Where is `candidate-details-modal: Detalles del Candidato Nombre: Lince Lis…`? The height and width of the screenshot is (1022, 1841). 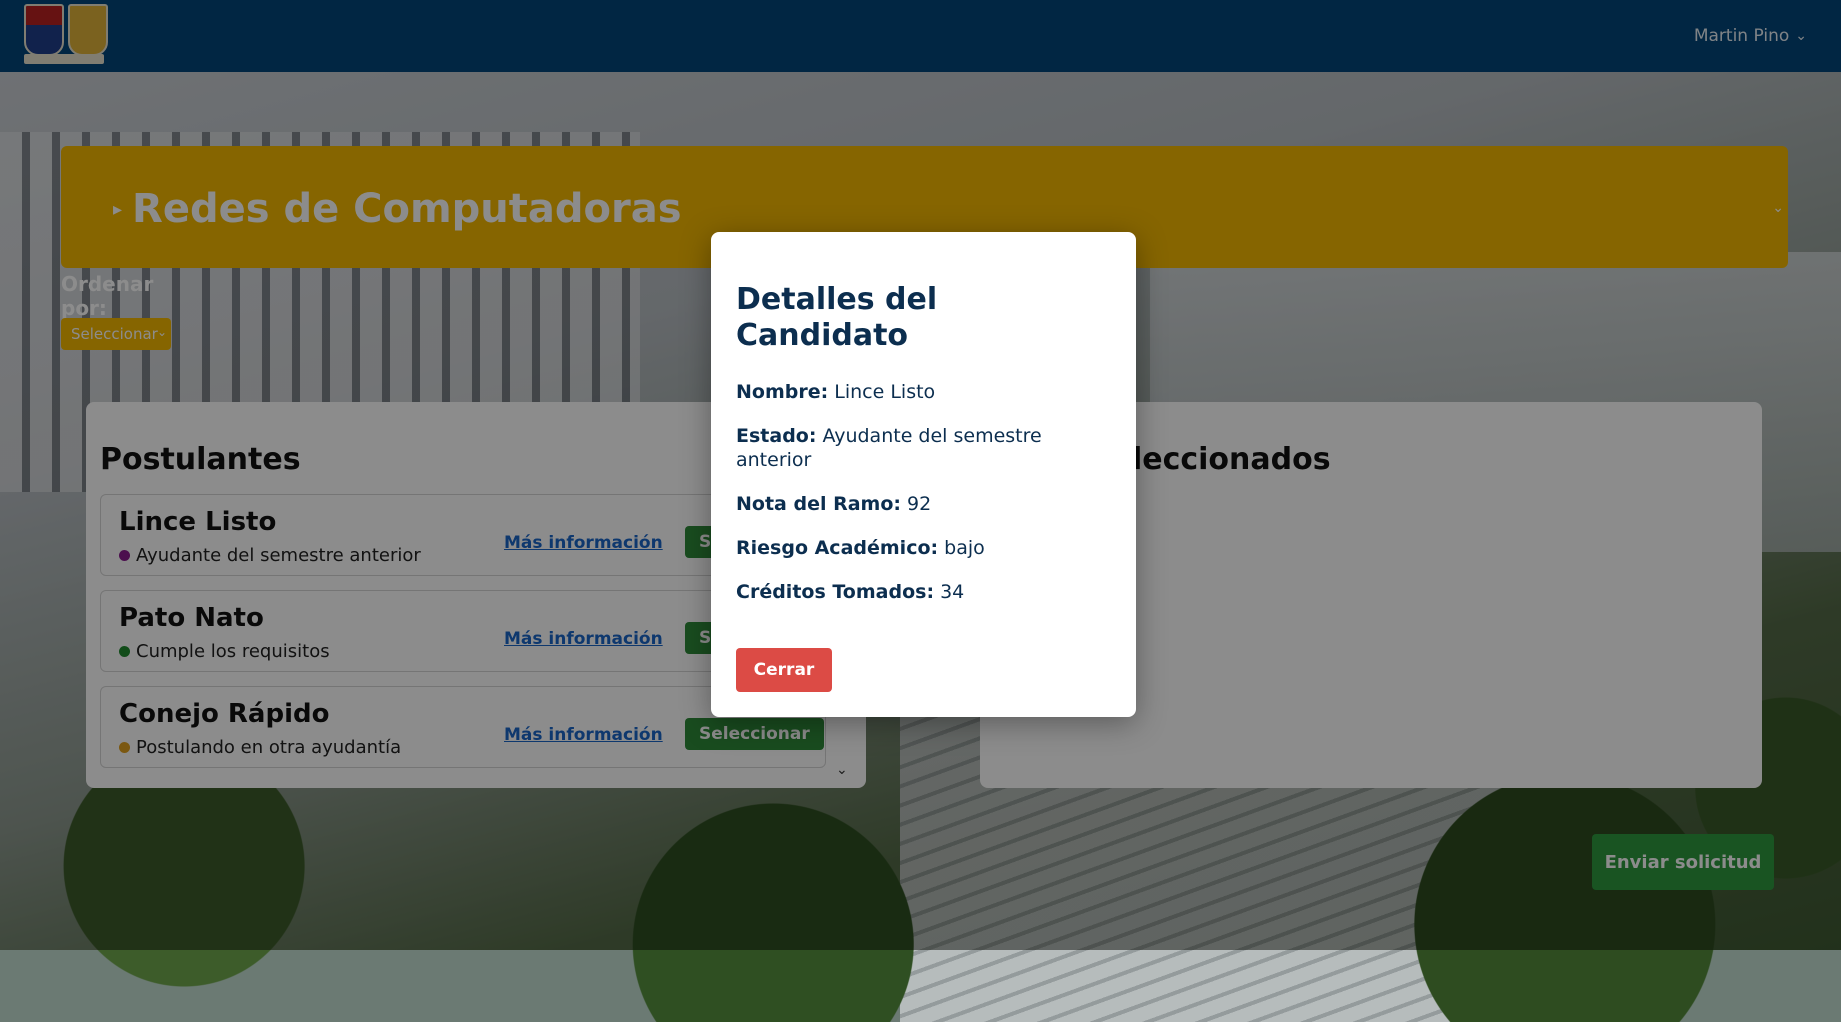 candidate-details-modal: Detalles del Candidato Nombre: Lince Lis… is located at coordinates (923, 474).